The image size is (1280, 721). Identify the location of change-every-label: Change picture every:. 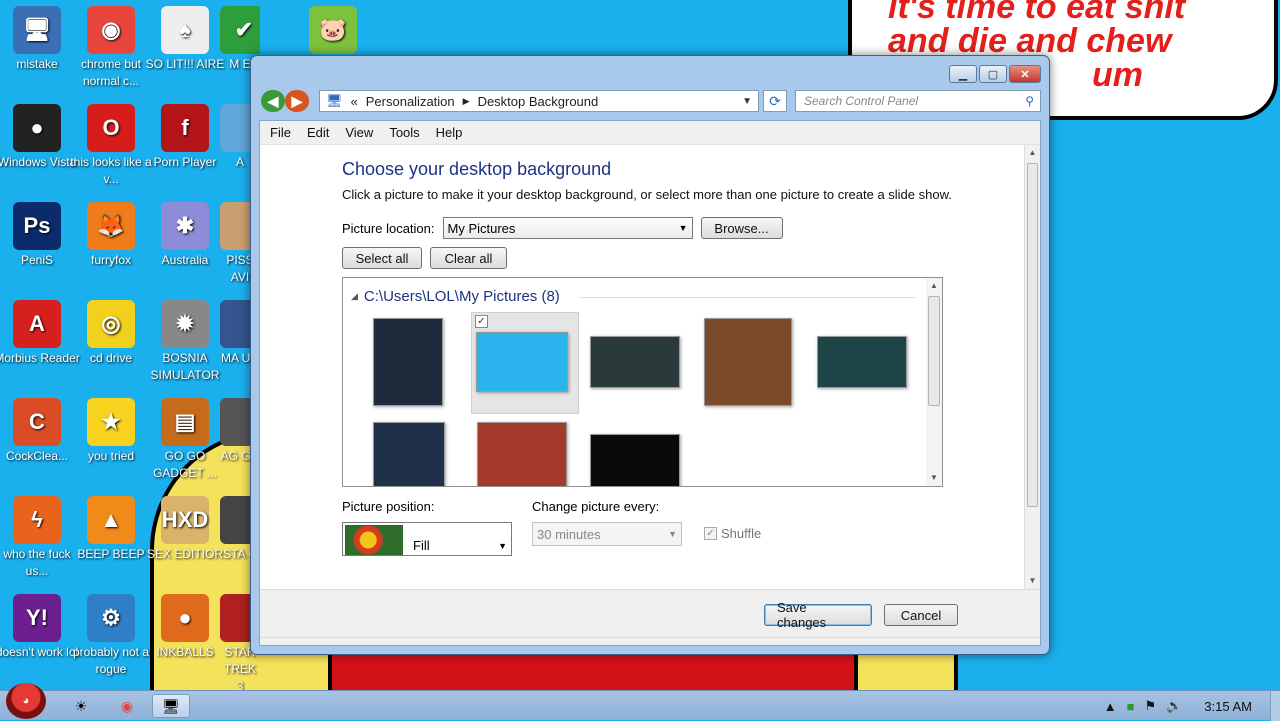
(596, 506).